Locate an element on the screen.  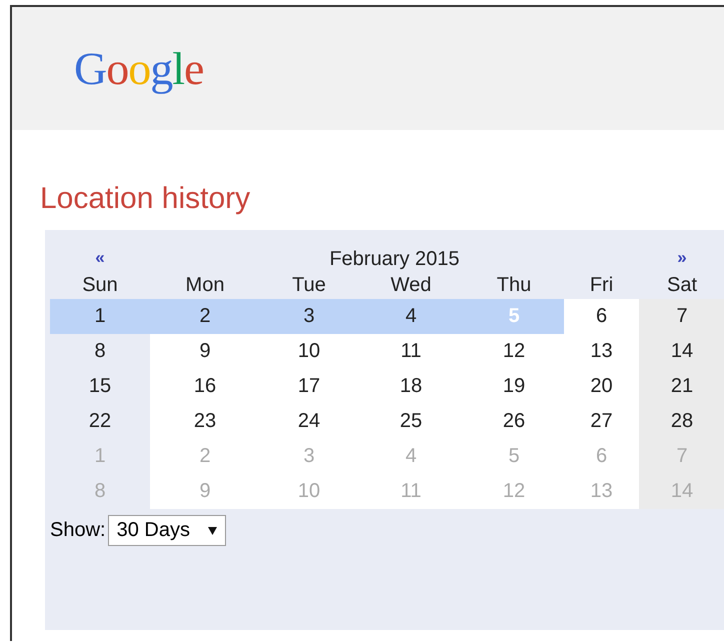
weekday-label: Sun is located at coordinates (100, 285).